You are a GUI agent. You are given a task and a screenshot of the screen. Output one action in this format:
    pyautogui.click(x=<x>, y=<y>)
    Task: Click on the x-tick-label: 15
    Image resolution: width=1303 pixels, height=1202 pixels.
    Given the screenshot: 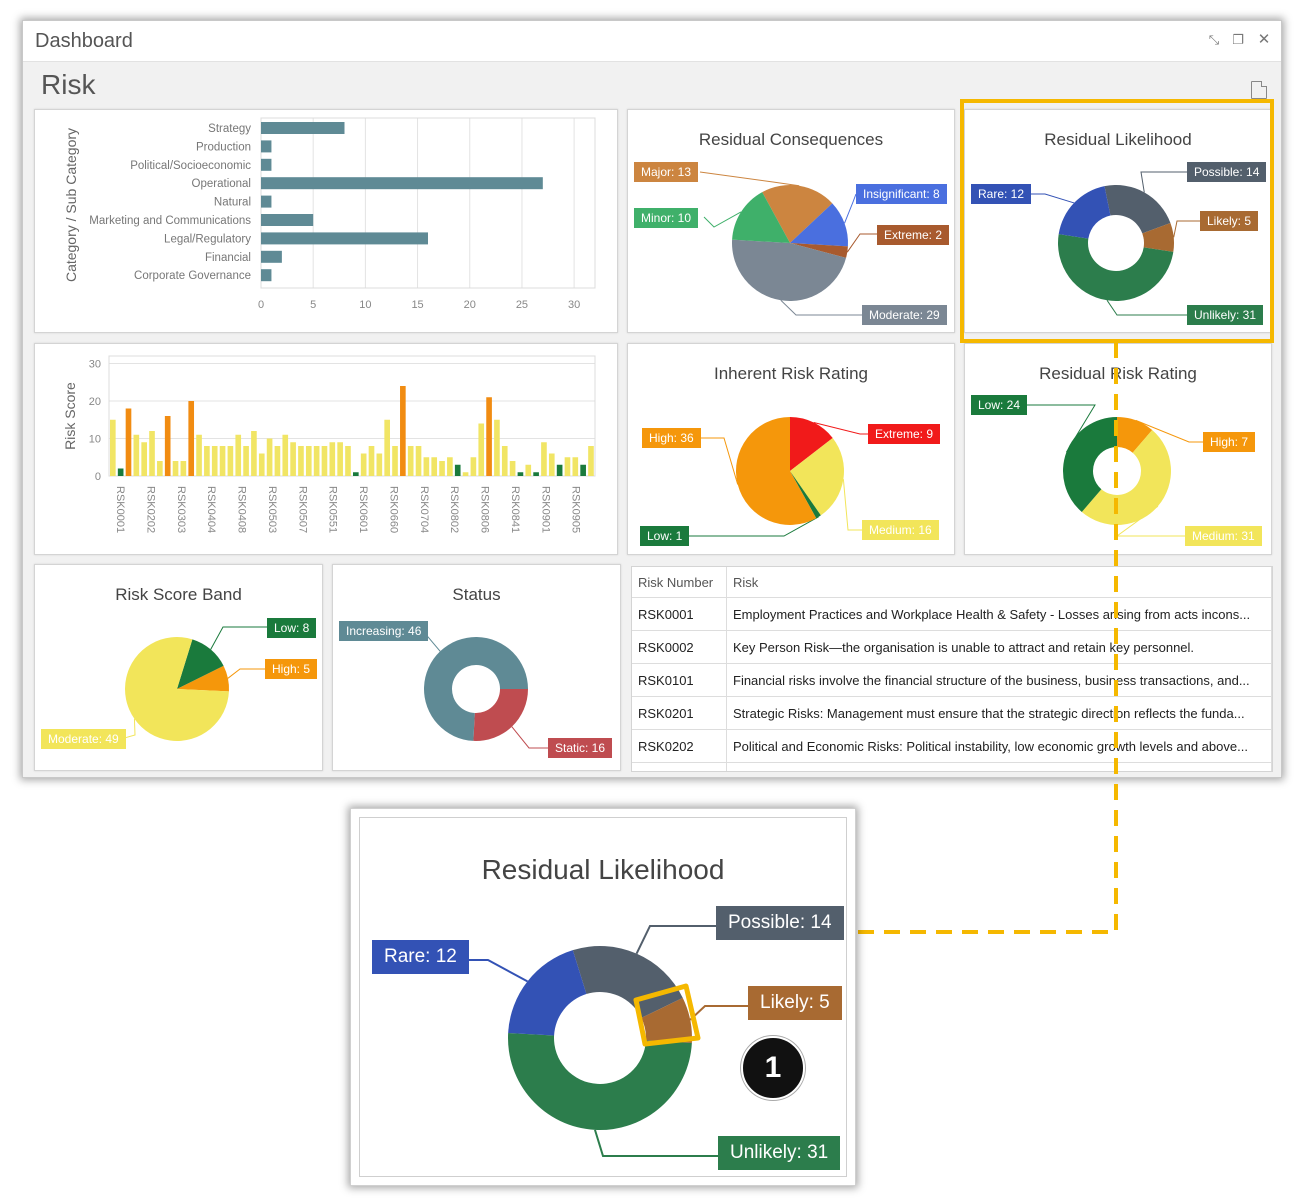 What is the action you would take?
    pyautogui.click(x=417, y=305)
    